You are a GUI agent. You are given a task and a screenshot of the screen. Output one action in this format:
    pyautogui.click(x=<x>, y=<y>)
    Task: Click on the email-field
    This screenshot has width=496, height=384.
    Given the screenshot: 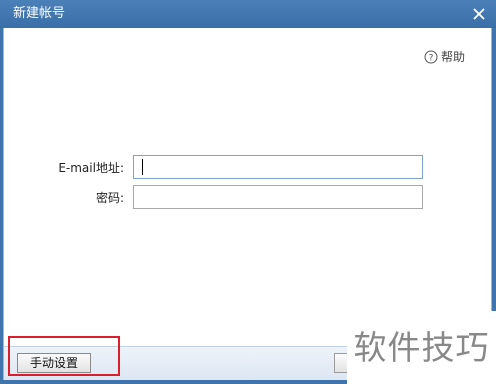 What is the action you would take?
    pyautogui.click(x=278, y=167)
    